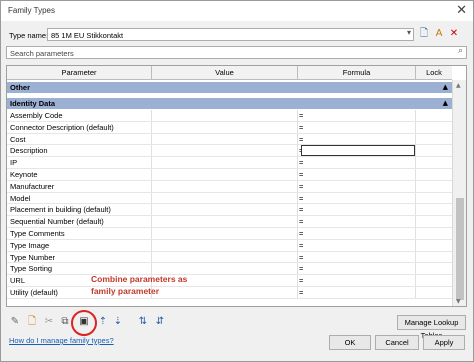 The image size is (474, 362). What do you see at coordinates (84, 323) in the screenshot?
I see `highlight-circle` at bounding box center [84, 323].